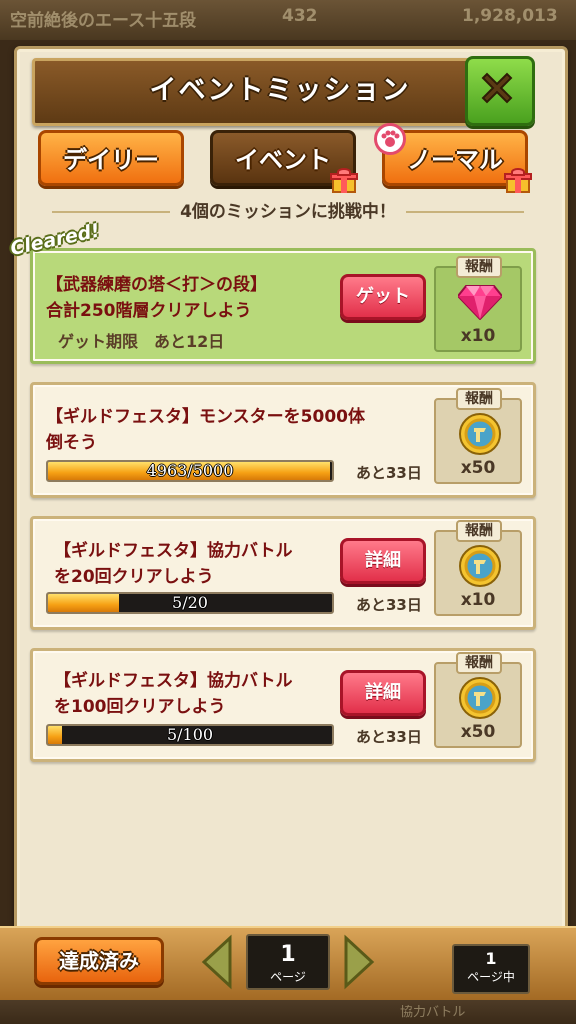 The width and height of the screenshot is (576, 1024). Describe the element at coordinates (389, 473) in the screenshot. I see `mission-2-days-left: あと33日` at that location.